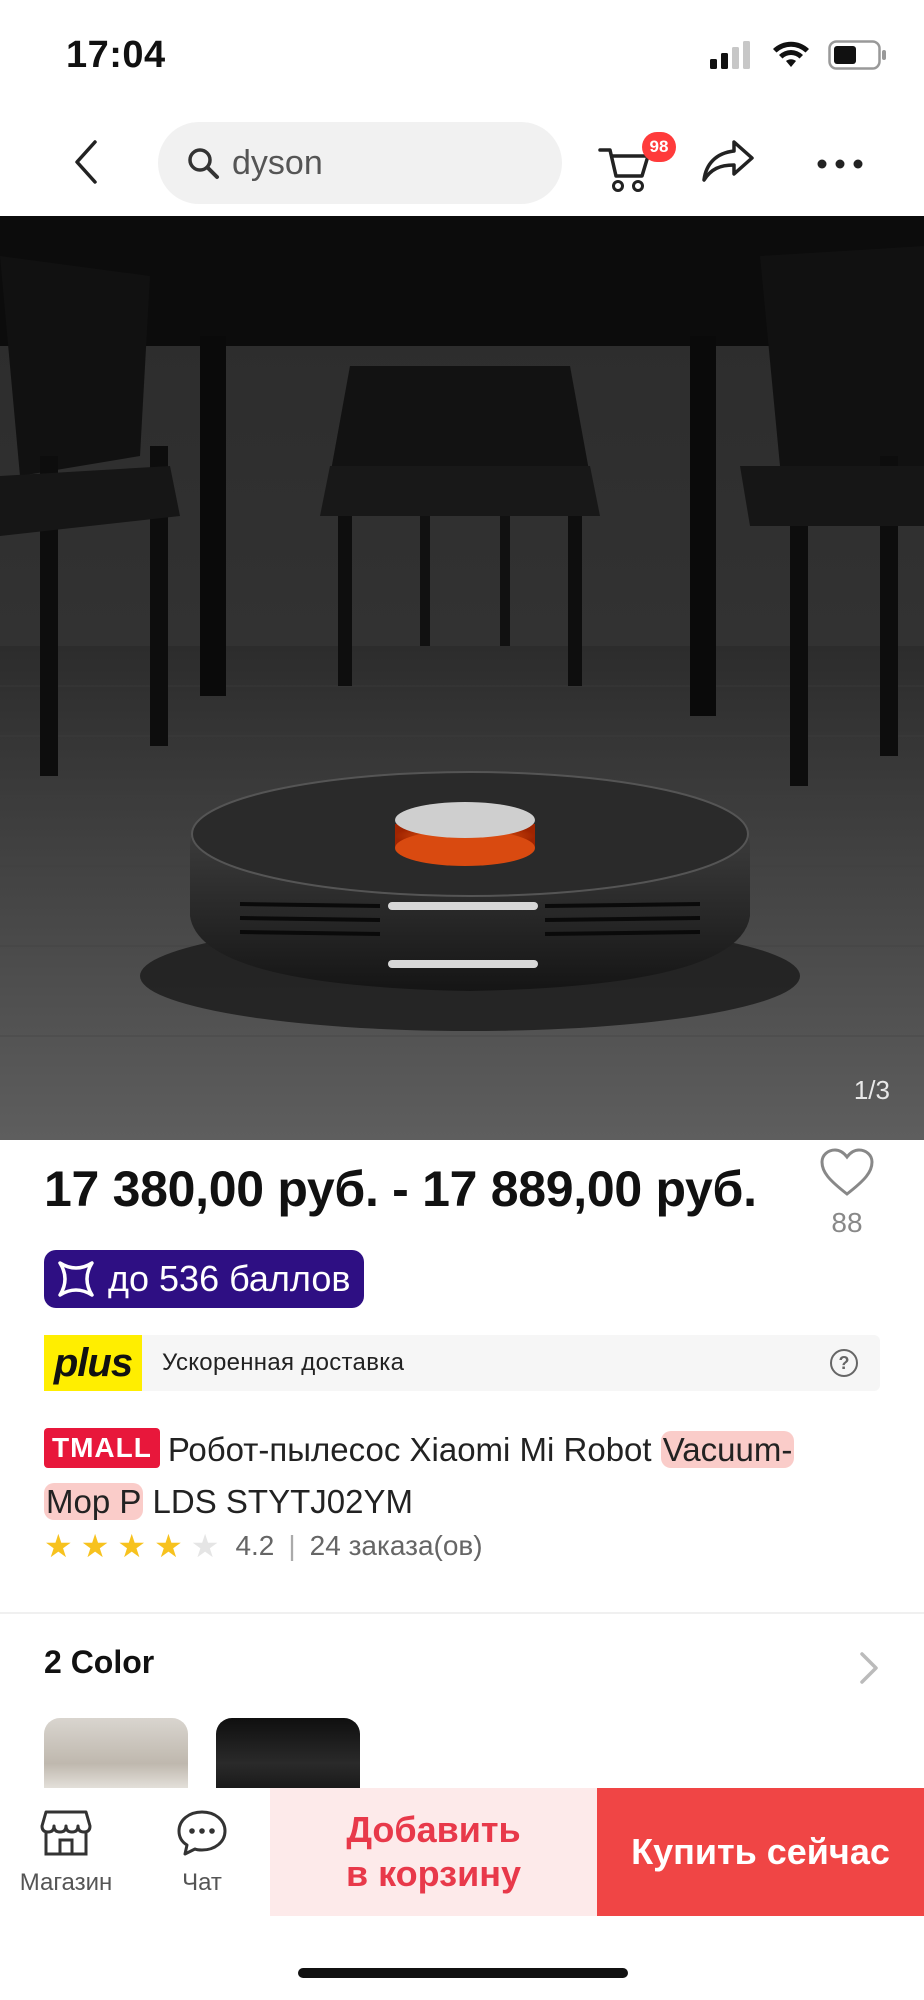 This screenshot has width=924, height=2000. I want to click on rating-stars: ★ ★ ★ ★ ★, so click(131, 1546).